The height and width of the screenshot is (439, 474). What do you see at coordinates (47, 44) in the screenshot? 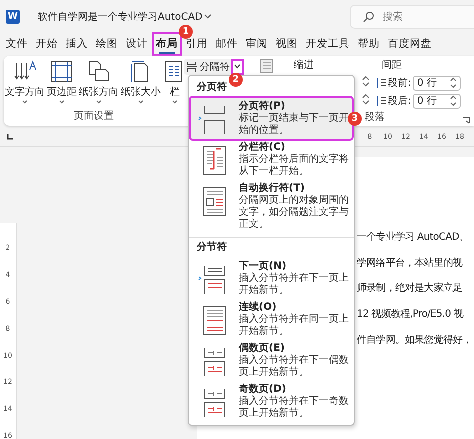
I see `menu-tab: 开始` at bounding box center [47, 44].